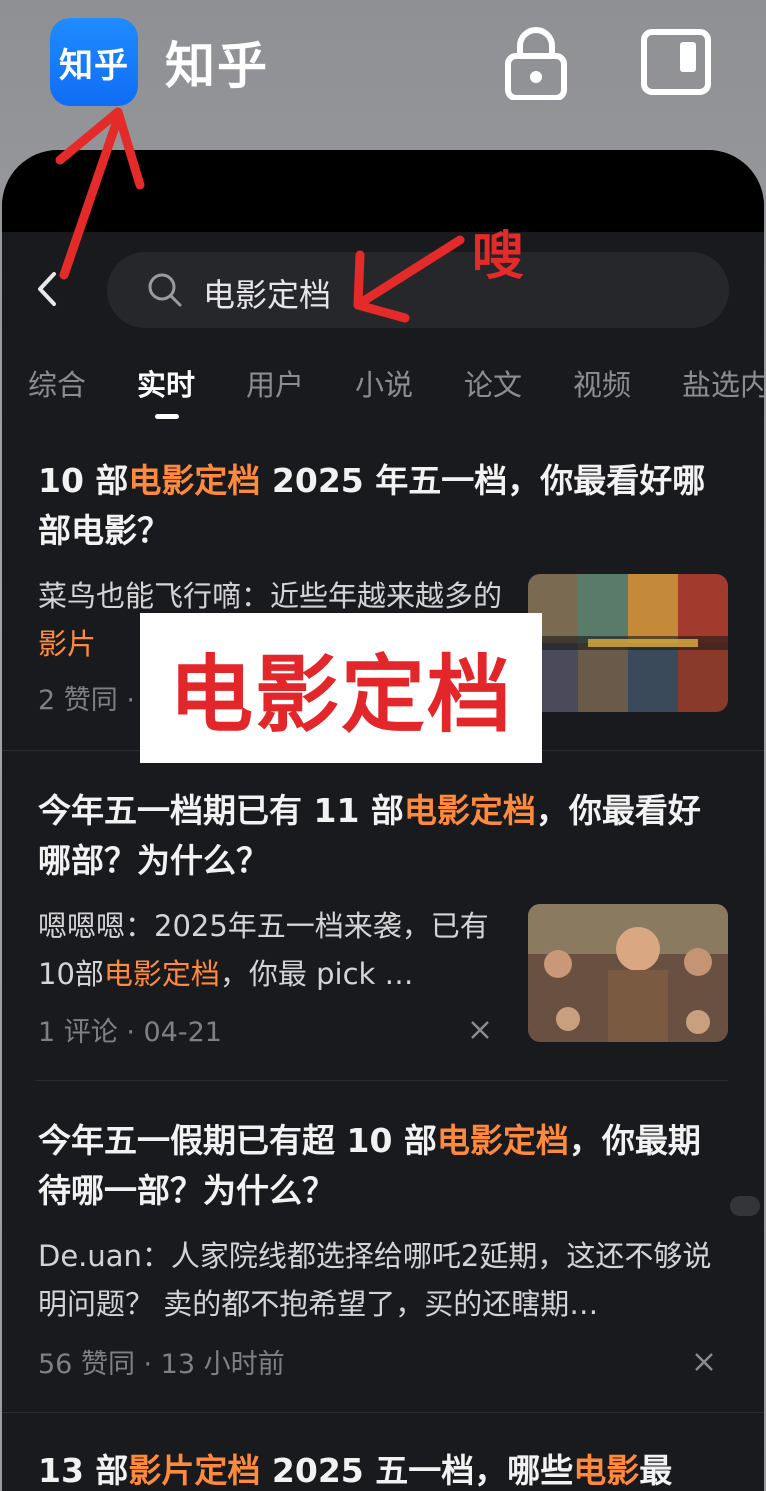  I want to click on split-screen-icon, so click(676, 62).